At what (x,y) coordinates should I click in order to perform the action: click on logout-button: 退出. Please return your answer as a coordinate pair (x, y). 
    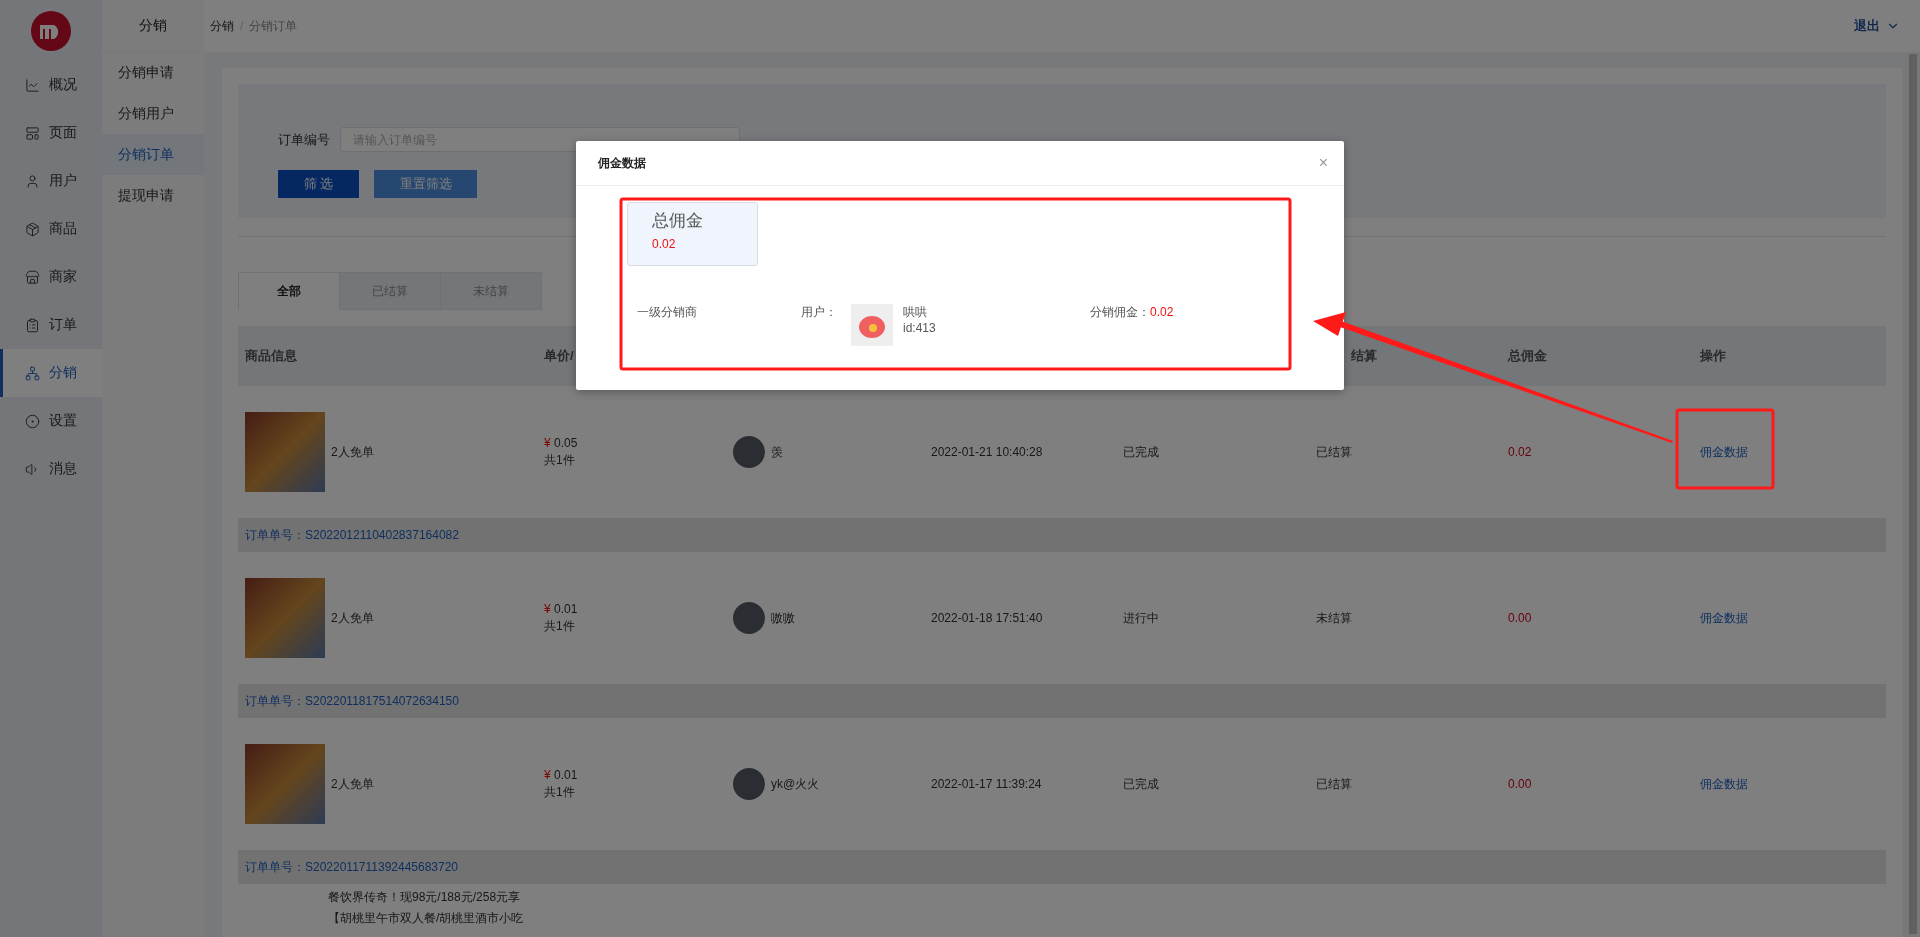
    Looking at the image, I should click on (1877, 26).